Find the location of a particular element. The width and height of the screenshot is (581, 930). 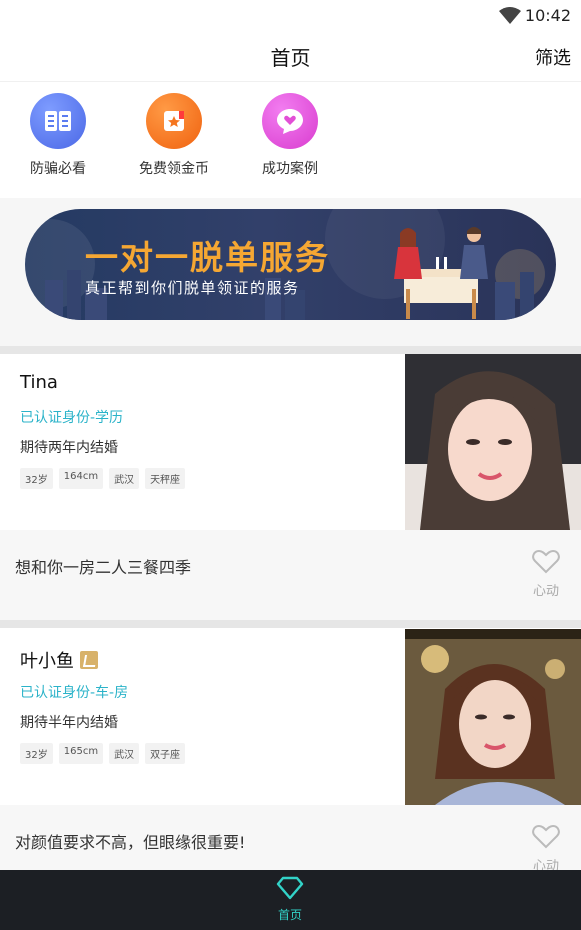

quick-links: 防骗必看 免费领金币 成功案例 is located at coordinates (290, 140).